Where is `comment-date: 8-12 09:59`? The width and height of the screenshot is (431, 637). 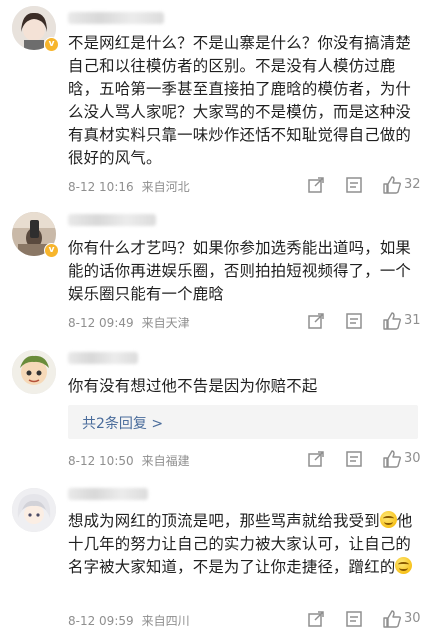
comment-date: 8-12 09:59 is located at coordinates (101, 621).